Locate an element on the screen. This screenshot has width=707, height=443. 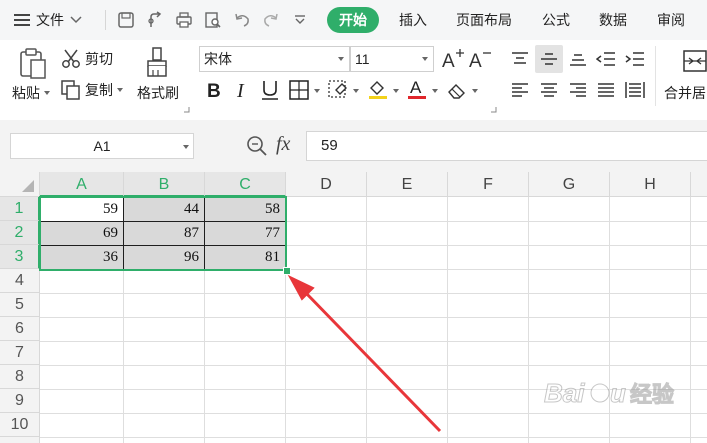
cut-label: 剪切 is located at coordinates (99, 59).